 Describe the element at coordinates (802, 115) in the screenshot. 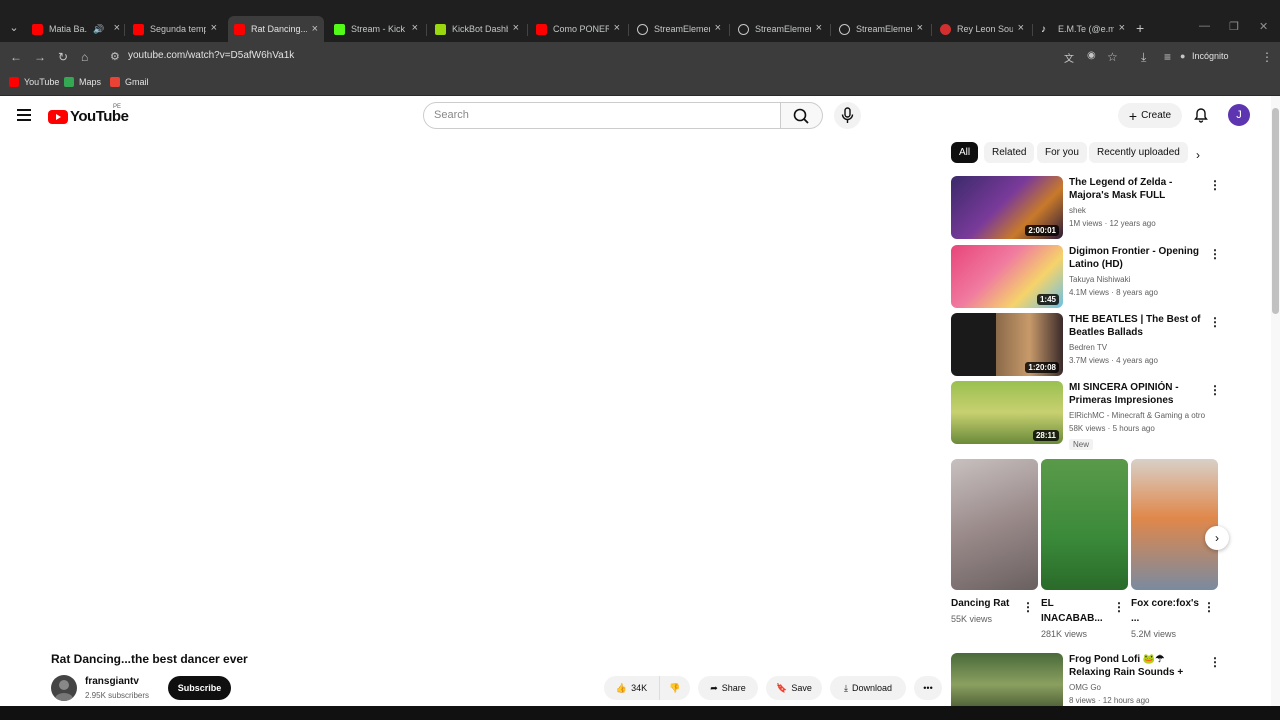

I see `search-button` at that location.